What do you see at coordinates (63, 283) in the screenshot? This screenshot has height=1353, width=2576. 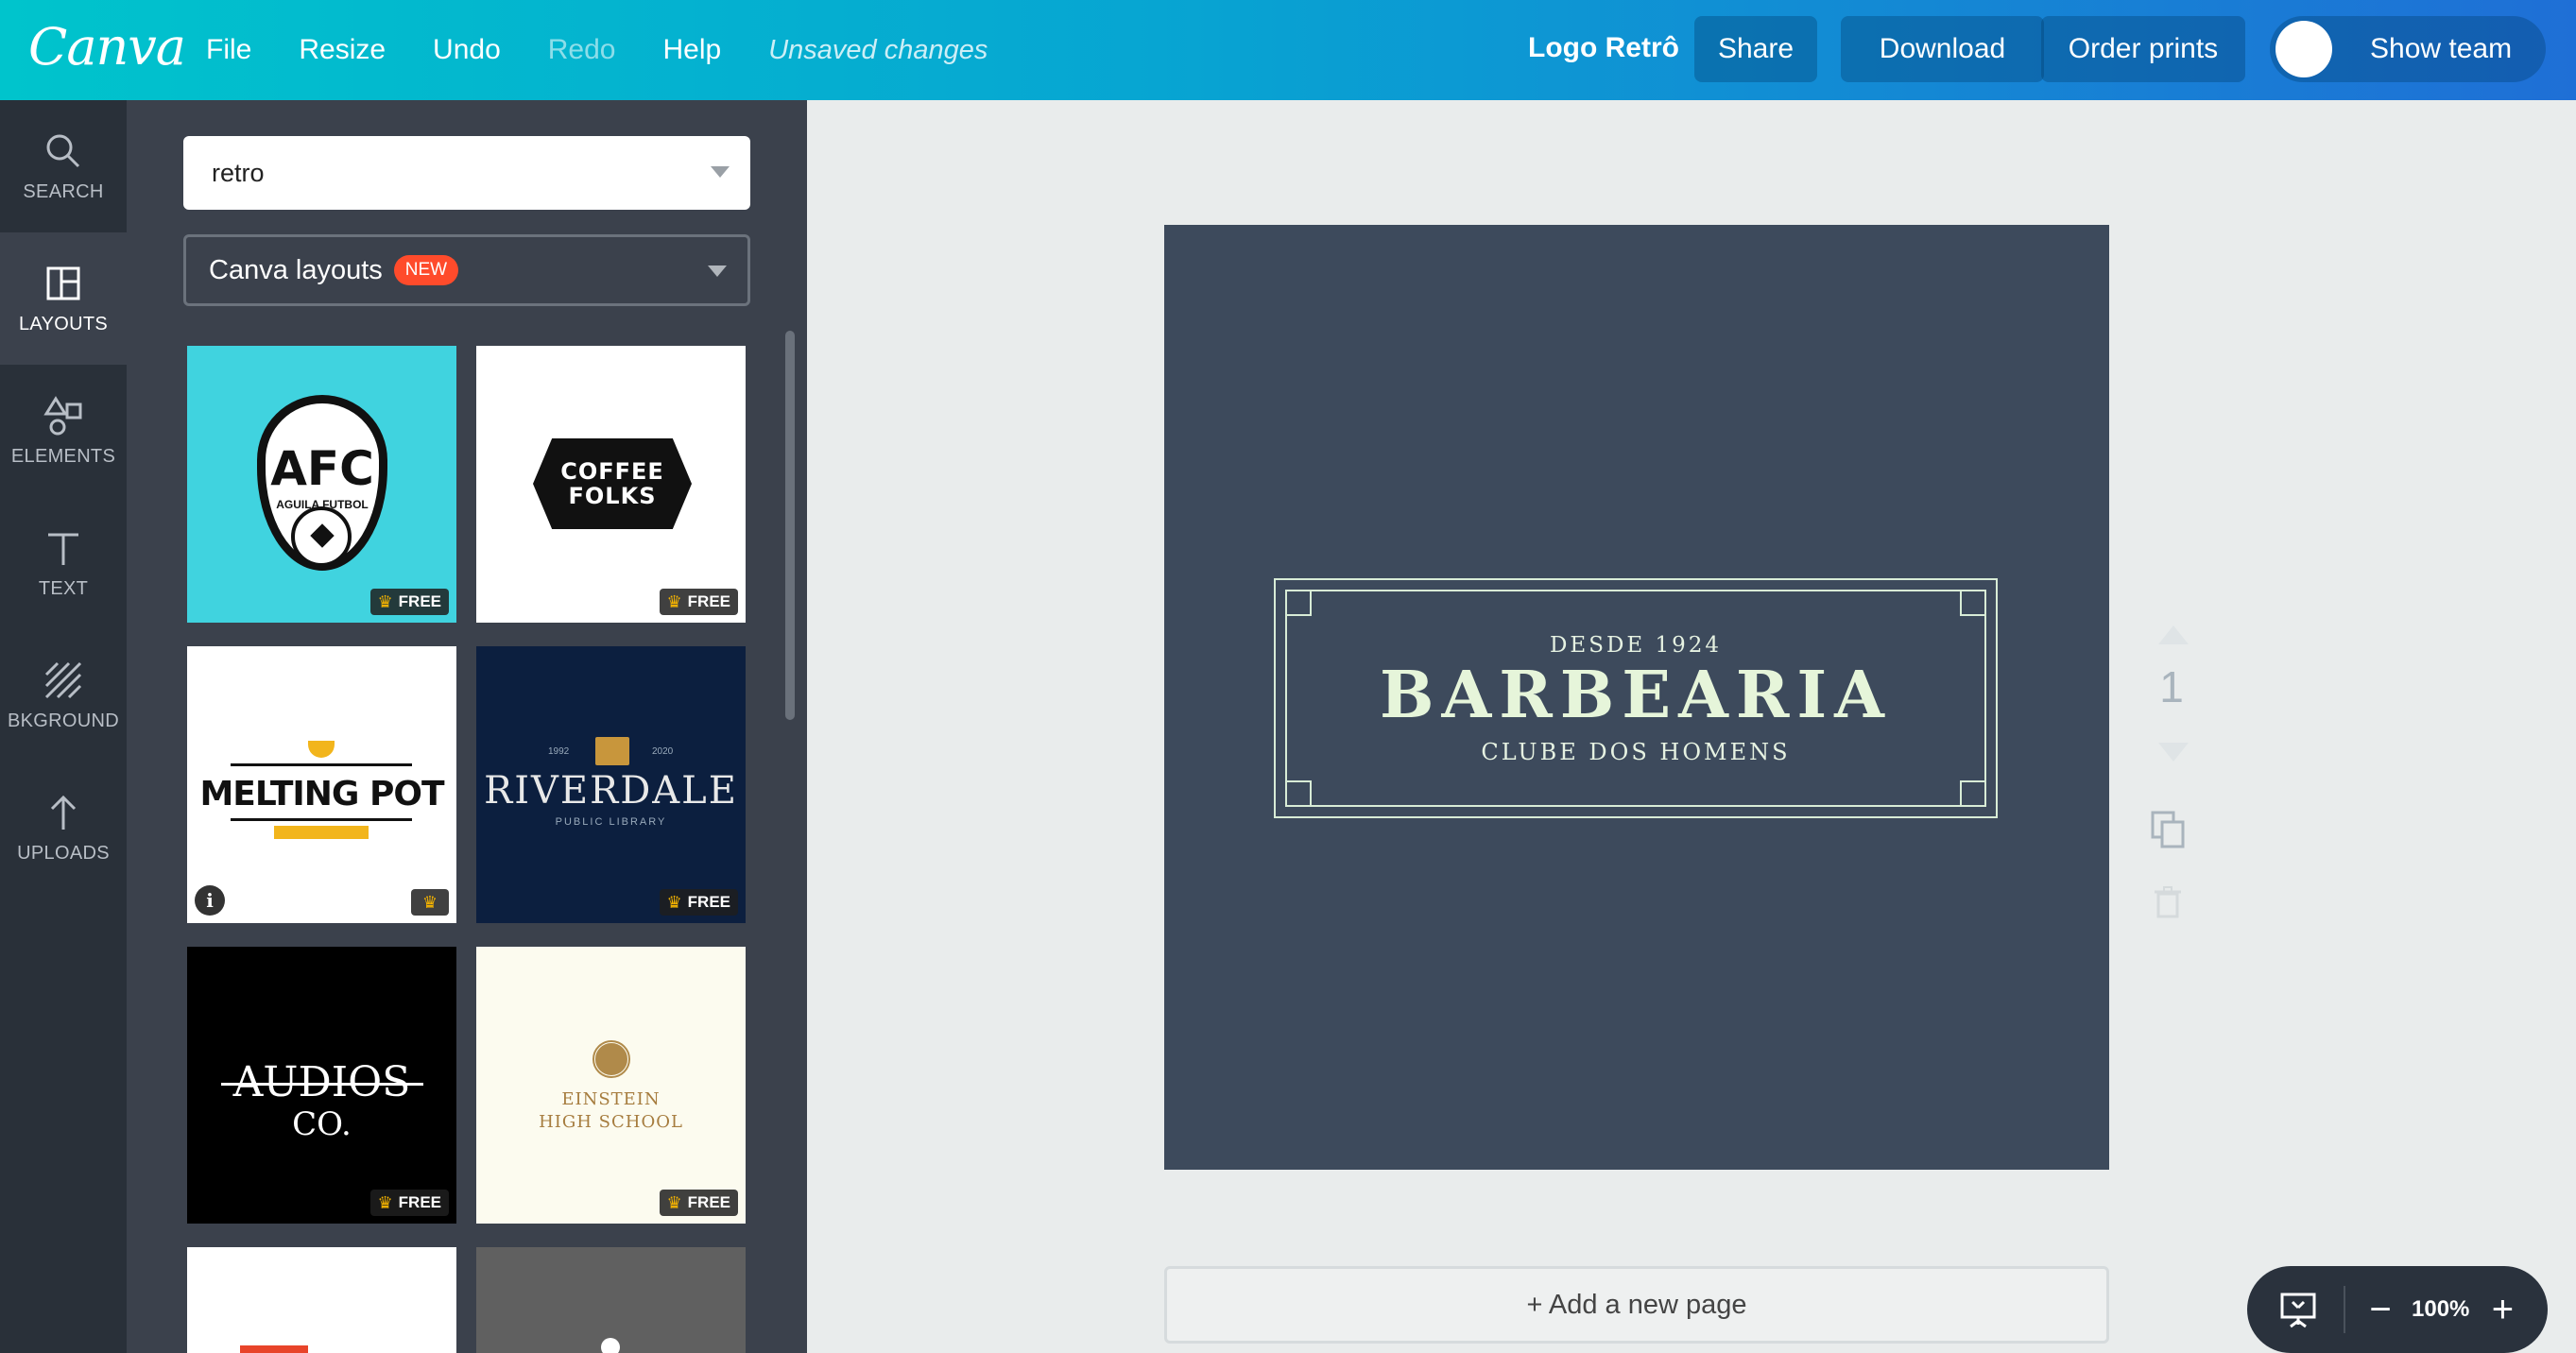 I see `layouts-icon` at bounding box center [63, 283].